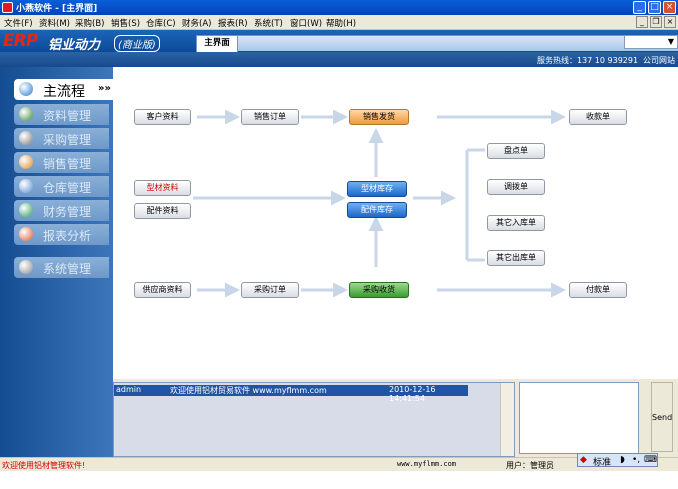 This screenshot has height=489, width=678. I want to click on hotline-bar: 服务热线：137 10 939291 公司网站, so click(339, 59).